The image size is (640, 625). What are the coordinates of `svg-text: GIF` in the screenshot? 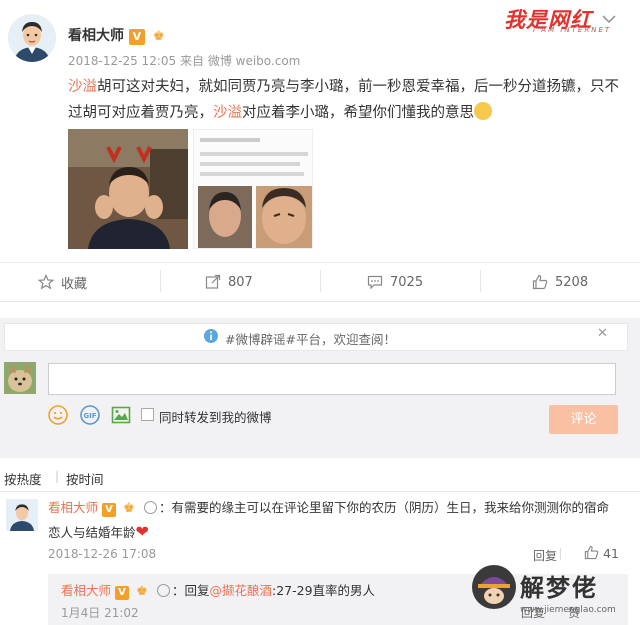 It's located at (89, 416).